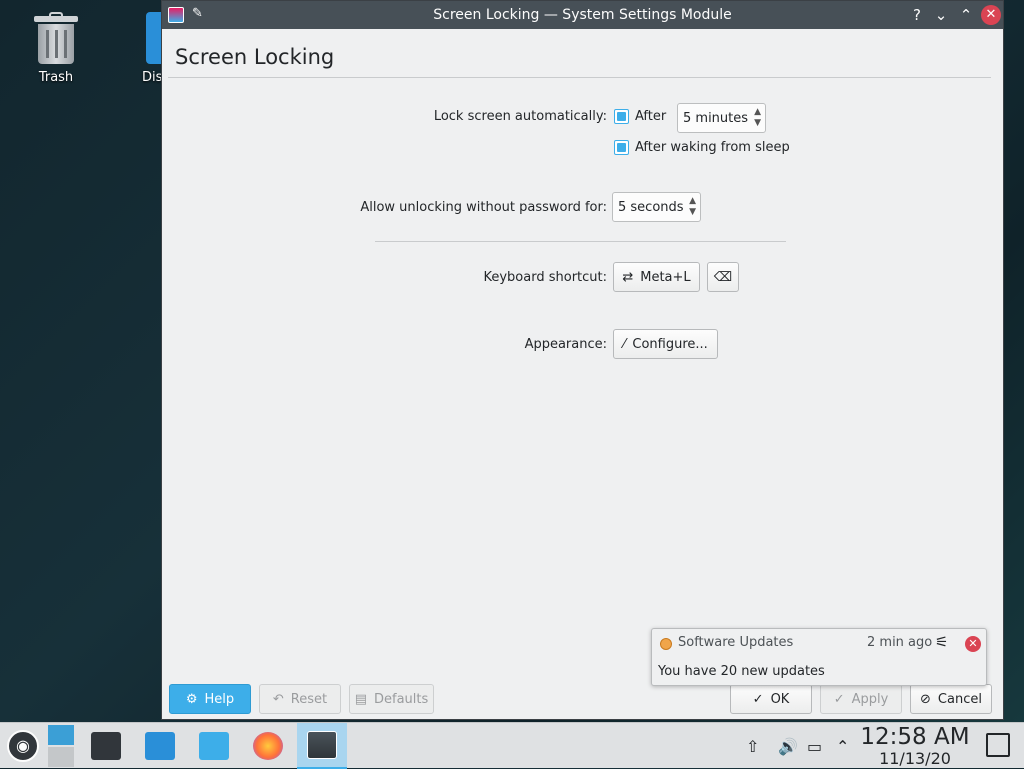  I want to click on reset-button-label: Reset, so click(309, 699).